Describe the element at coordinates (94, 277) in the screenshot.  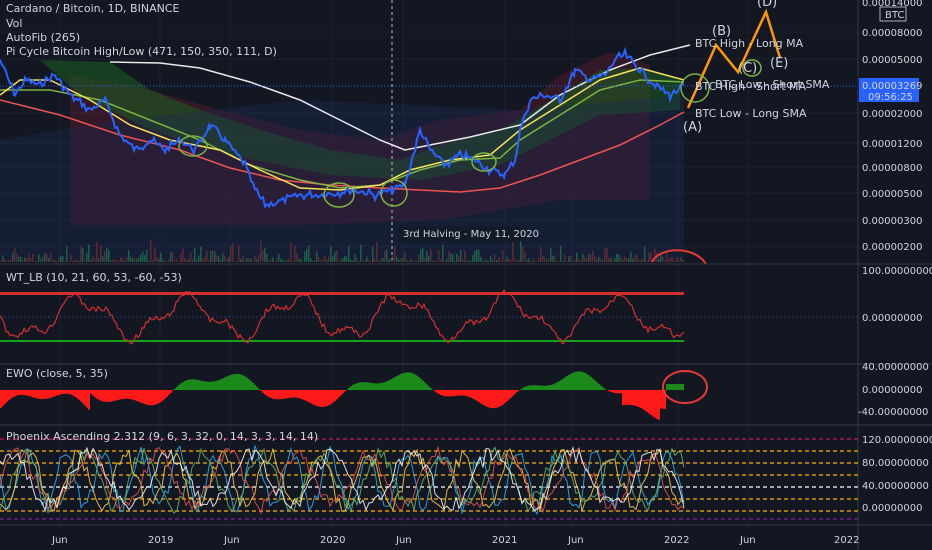
I see `wt-pane-label: WT_LB (10, 21, 60, 53, -60, -53)` at that location.